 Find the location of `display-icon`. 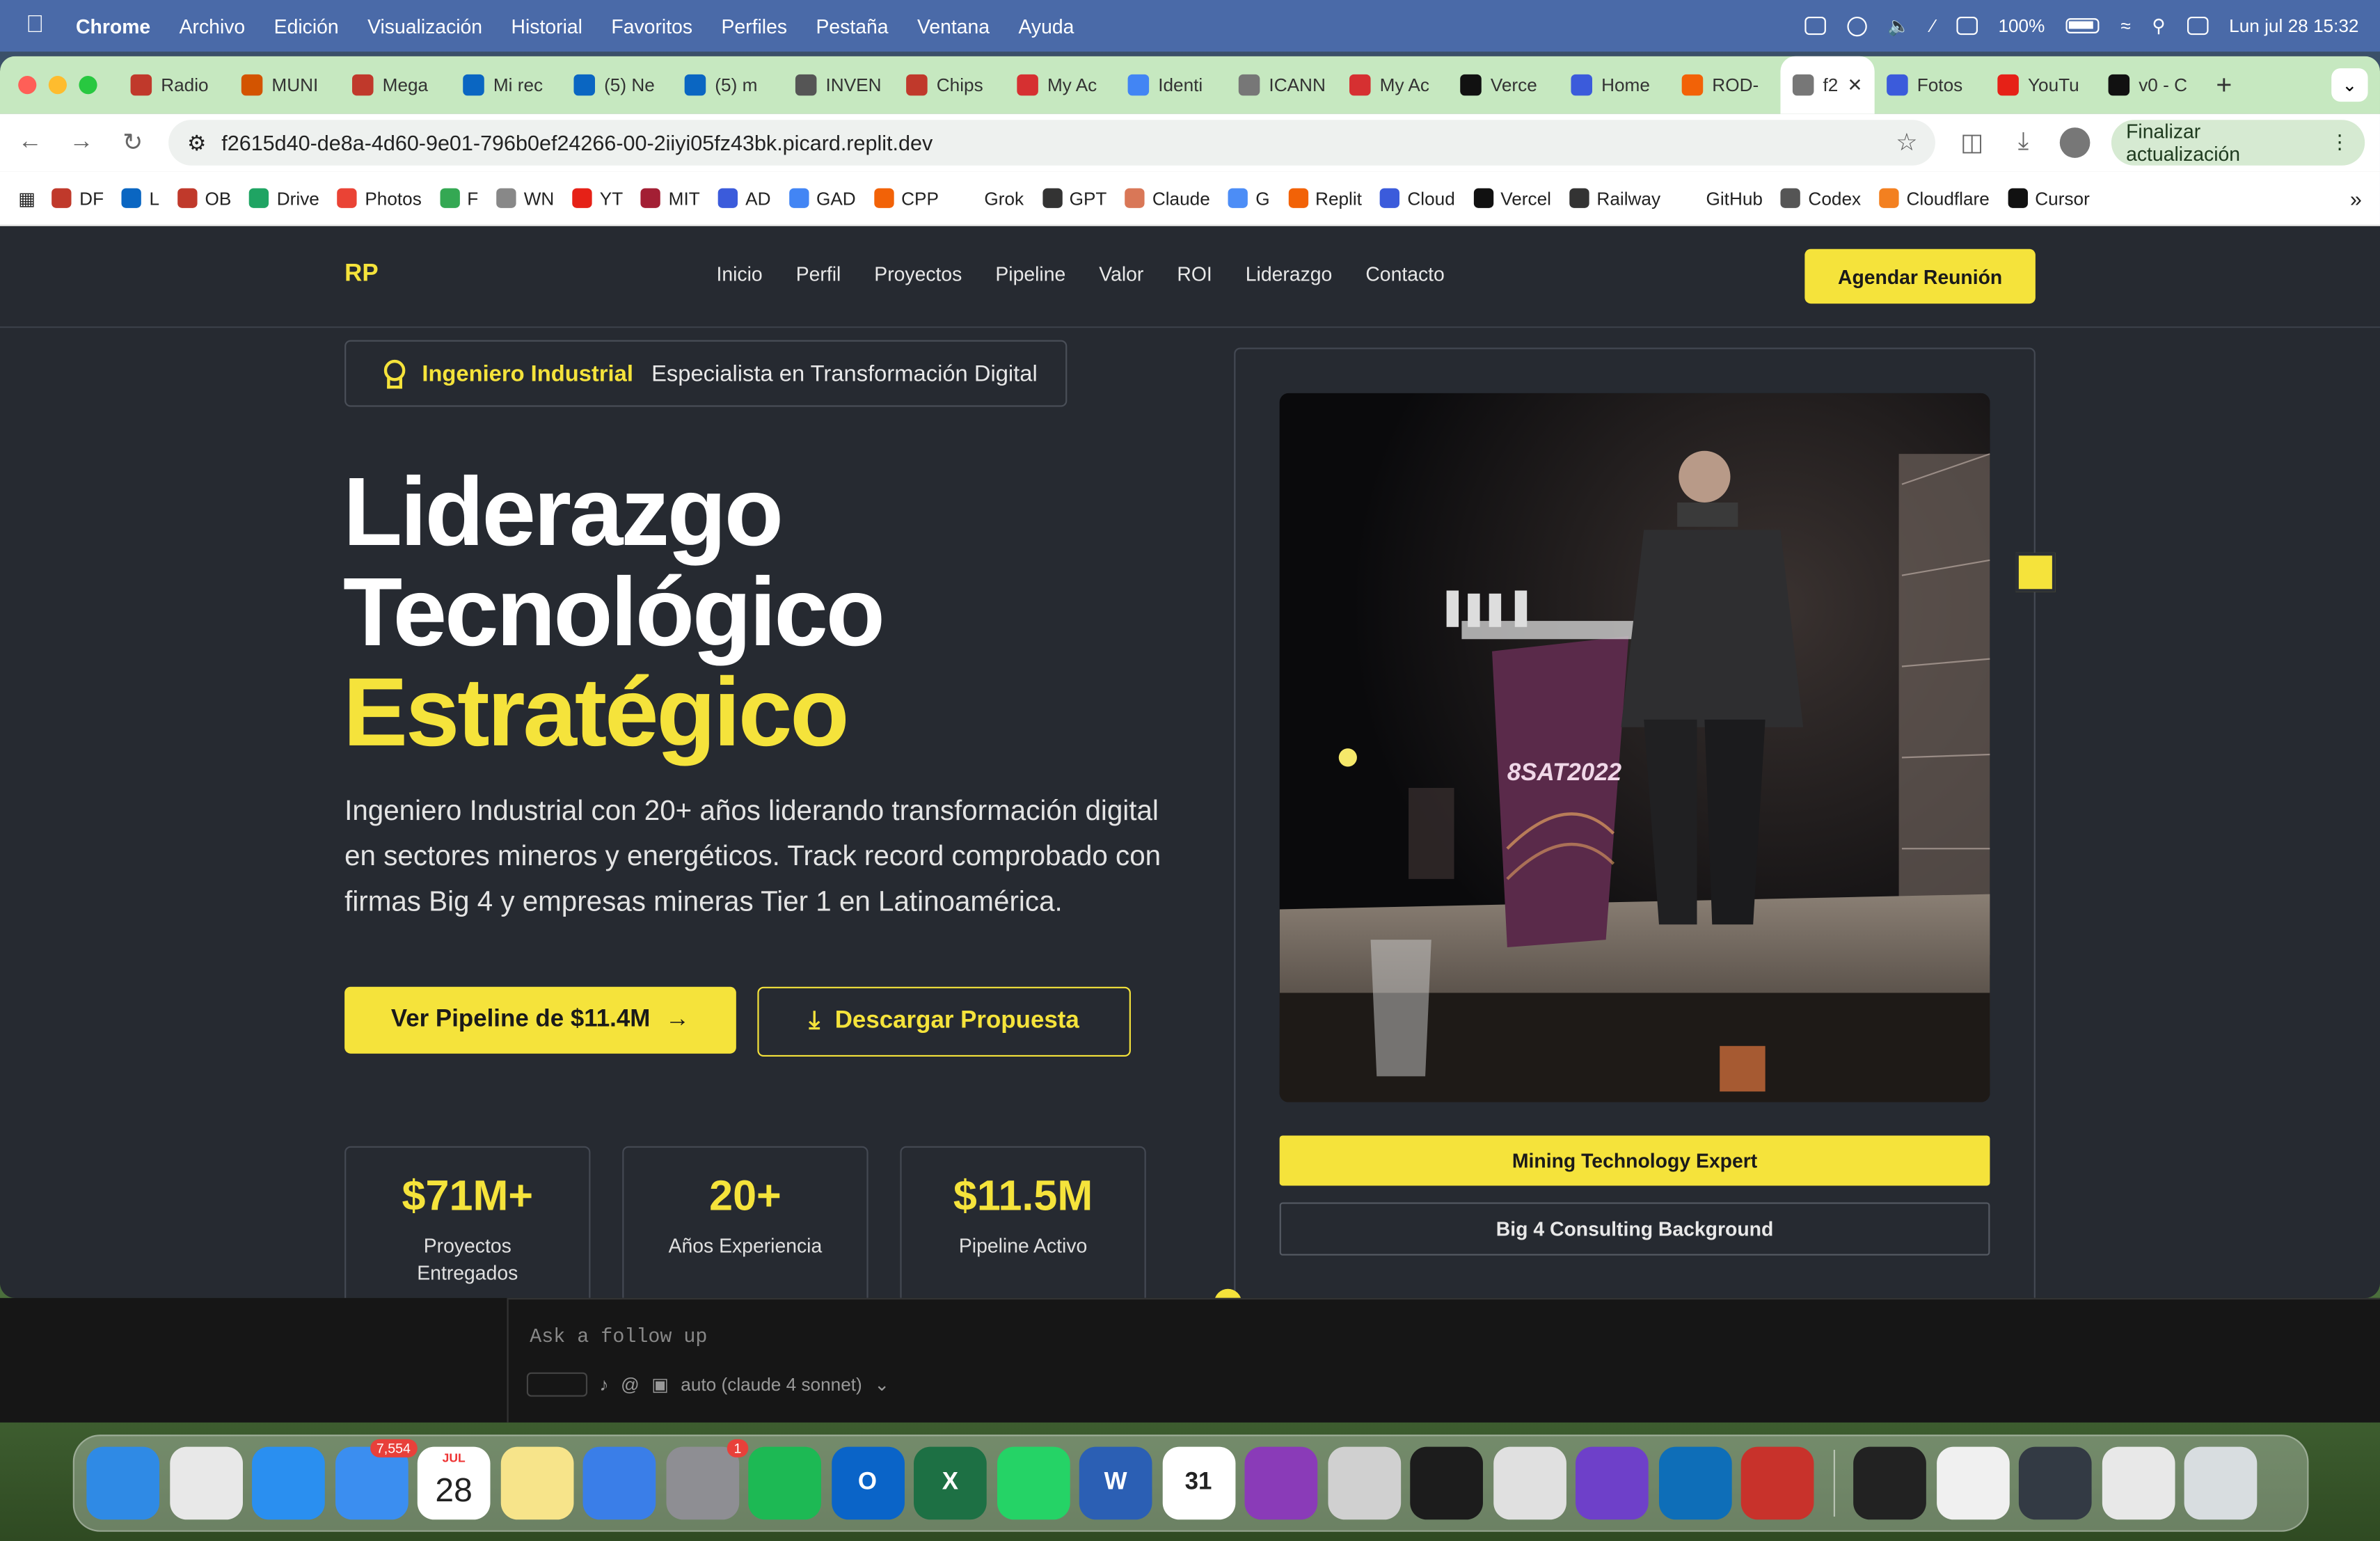

display-icon is located at coordinates (1966, 25).